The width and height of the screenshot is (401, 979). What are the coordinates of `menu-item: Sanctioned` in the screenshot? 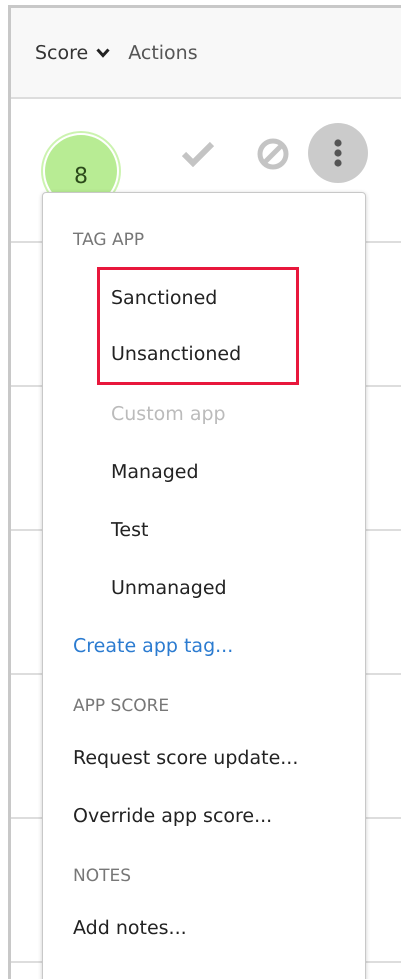 It's located at (198, 298).